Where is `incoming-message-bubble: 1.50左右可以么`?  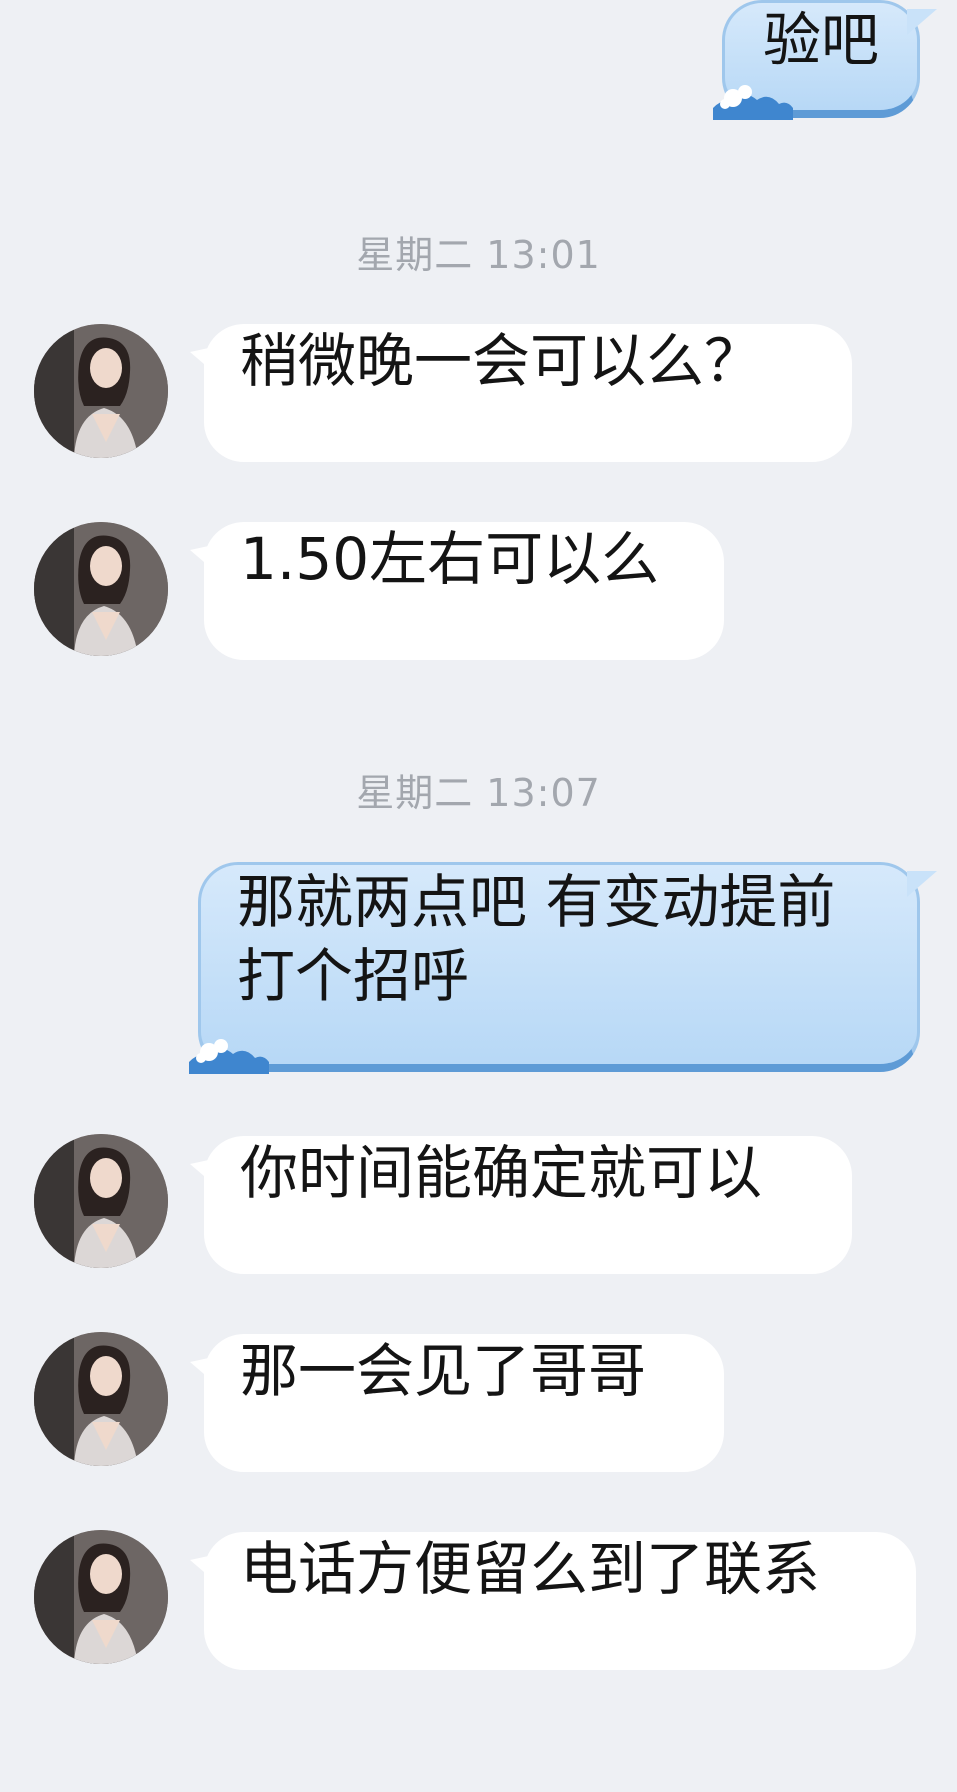 incoming-message-bubble: 1.50左右可以么 is located at coordinates (464, 591).